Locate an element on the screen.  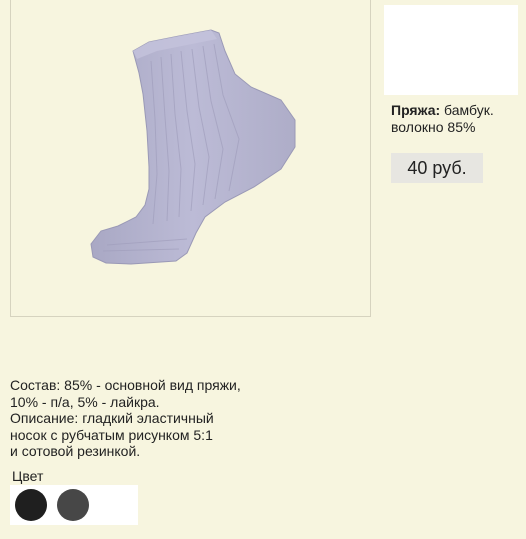
color-swatches is located at coordinates (74, 505).